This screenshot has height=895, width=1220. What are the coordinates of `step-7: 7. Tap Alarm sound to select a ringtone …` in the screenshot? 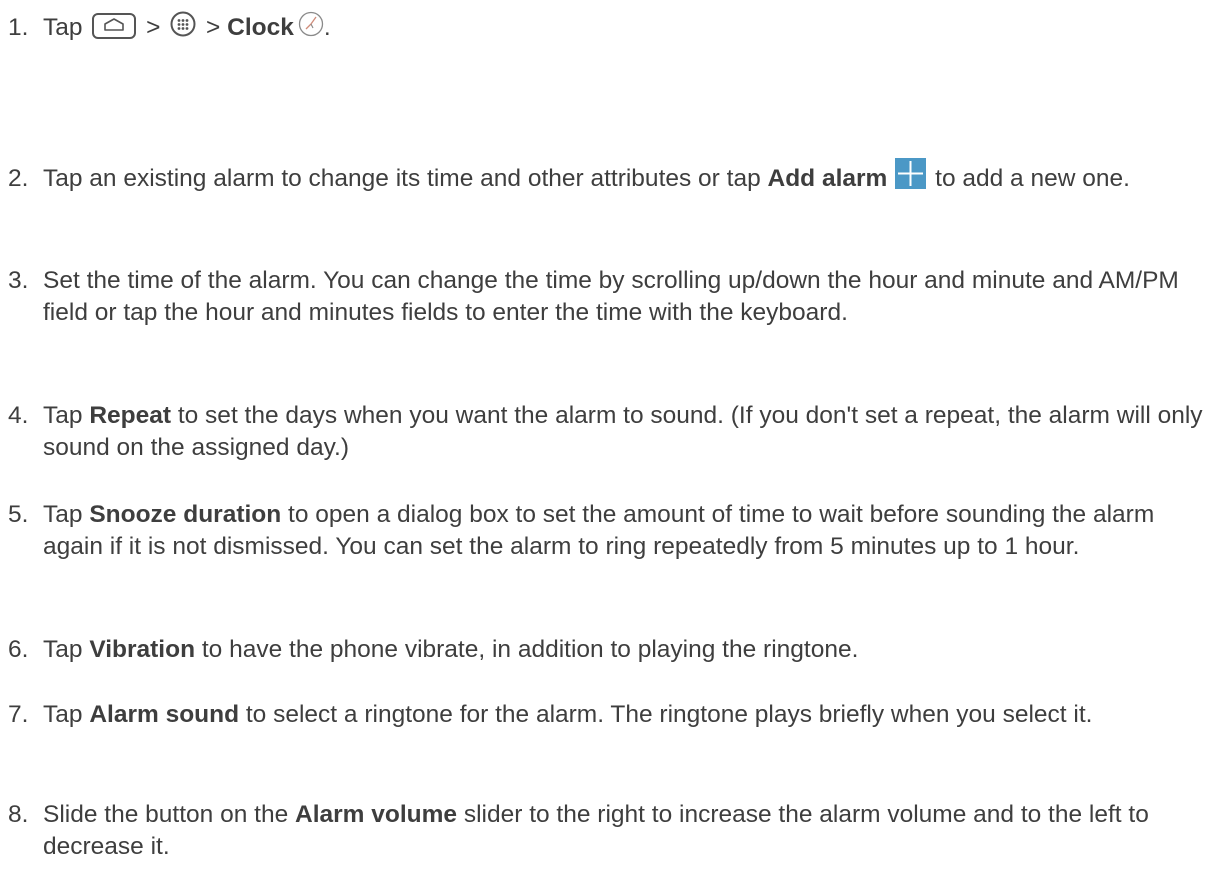 It's located at (610, 715).